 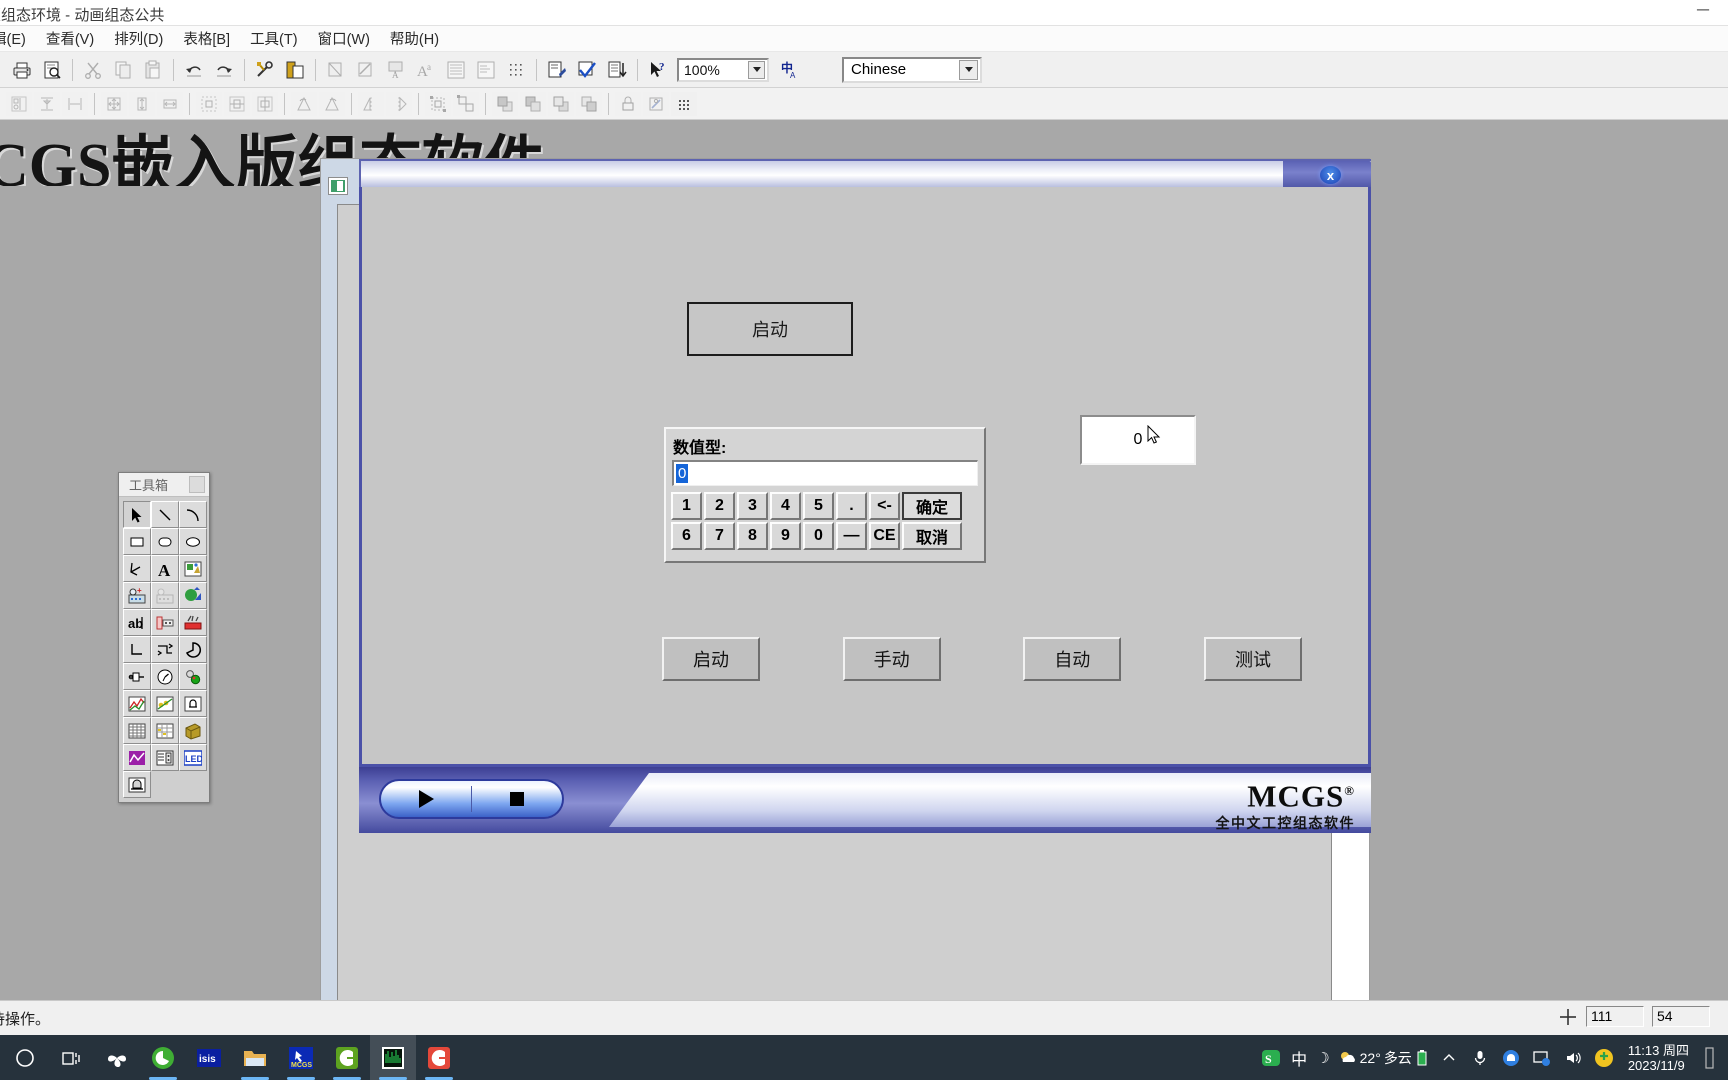 What do you see at coordinates (785, 536) in the screenshot?
I see `keypad-key-9: 9` at bounding box center [785, 536].